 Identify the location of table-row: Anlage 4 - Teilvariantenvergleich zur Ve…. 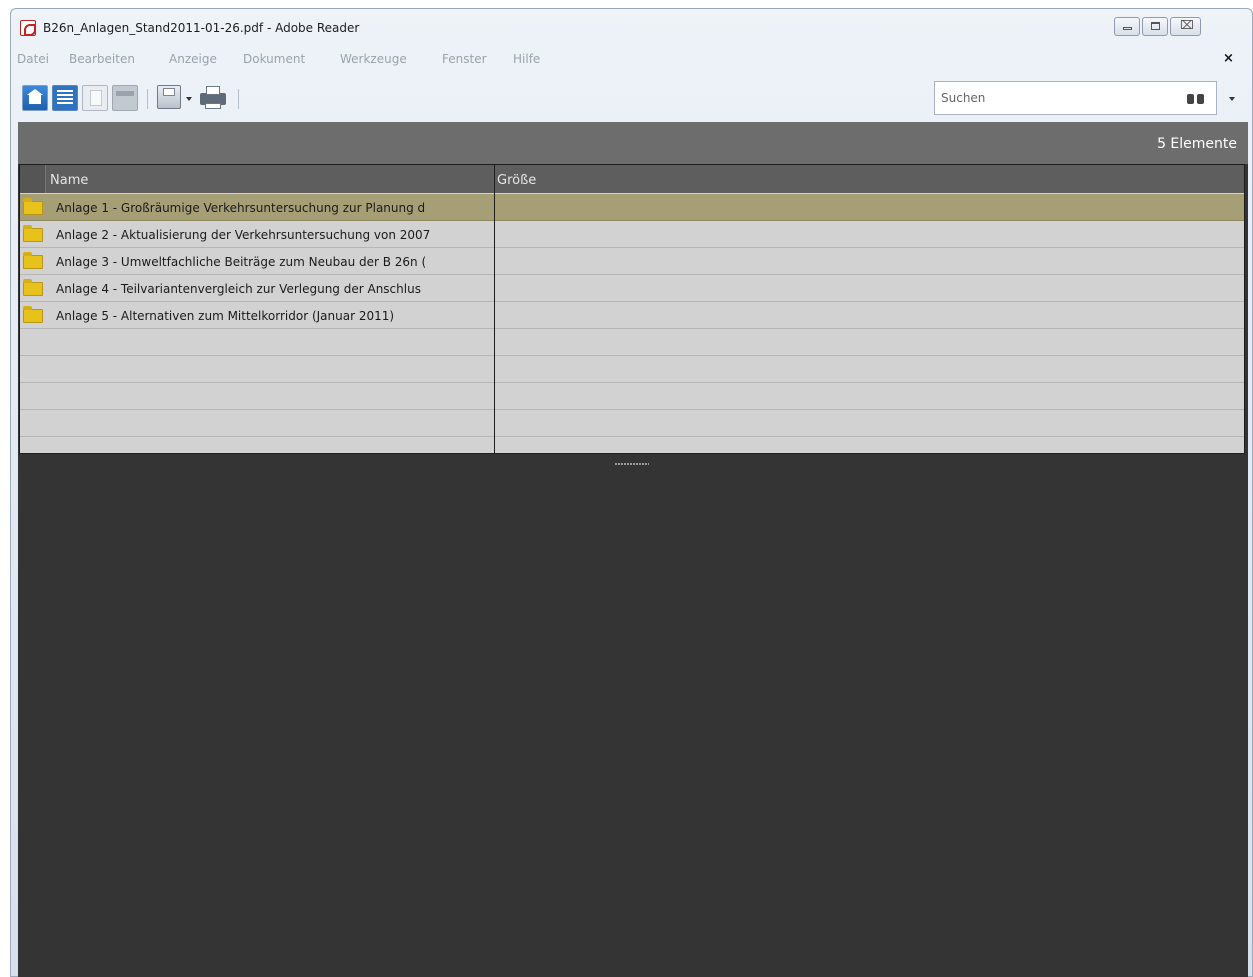
(632, 288).